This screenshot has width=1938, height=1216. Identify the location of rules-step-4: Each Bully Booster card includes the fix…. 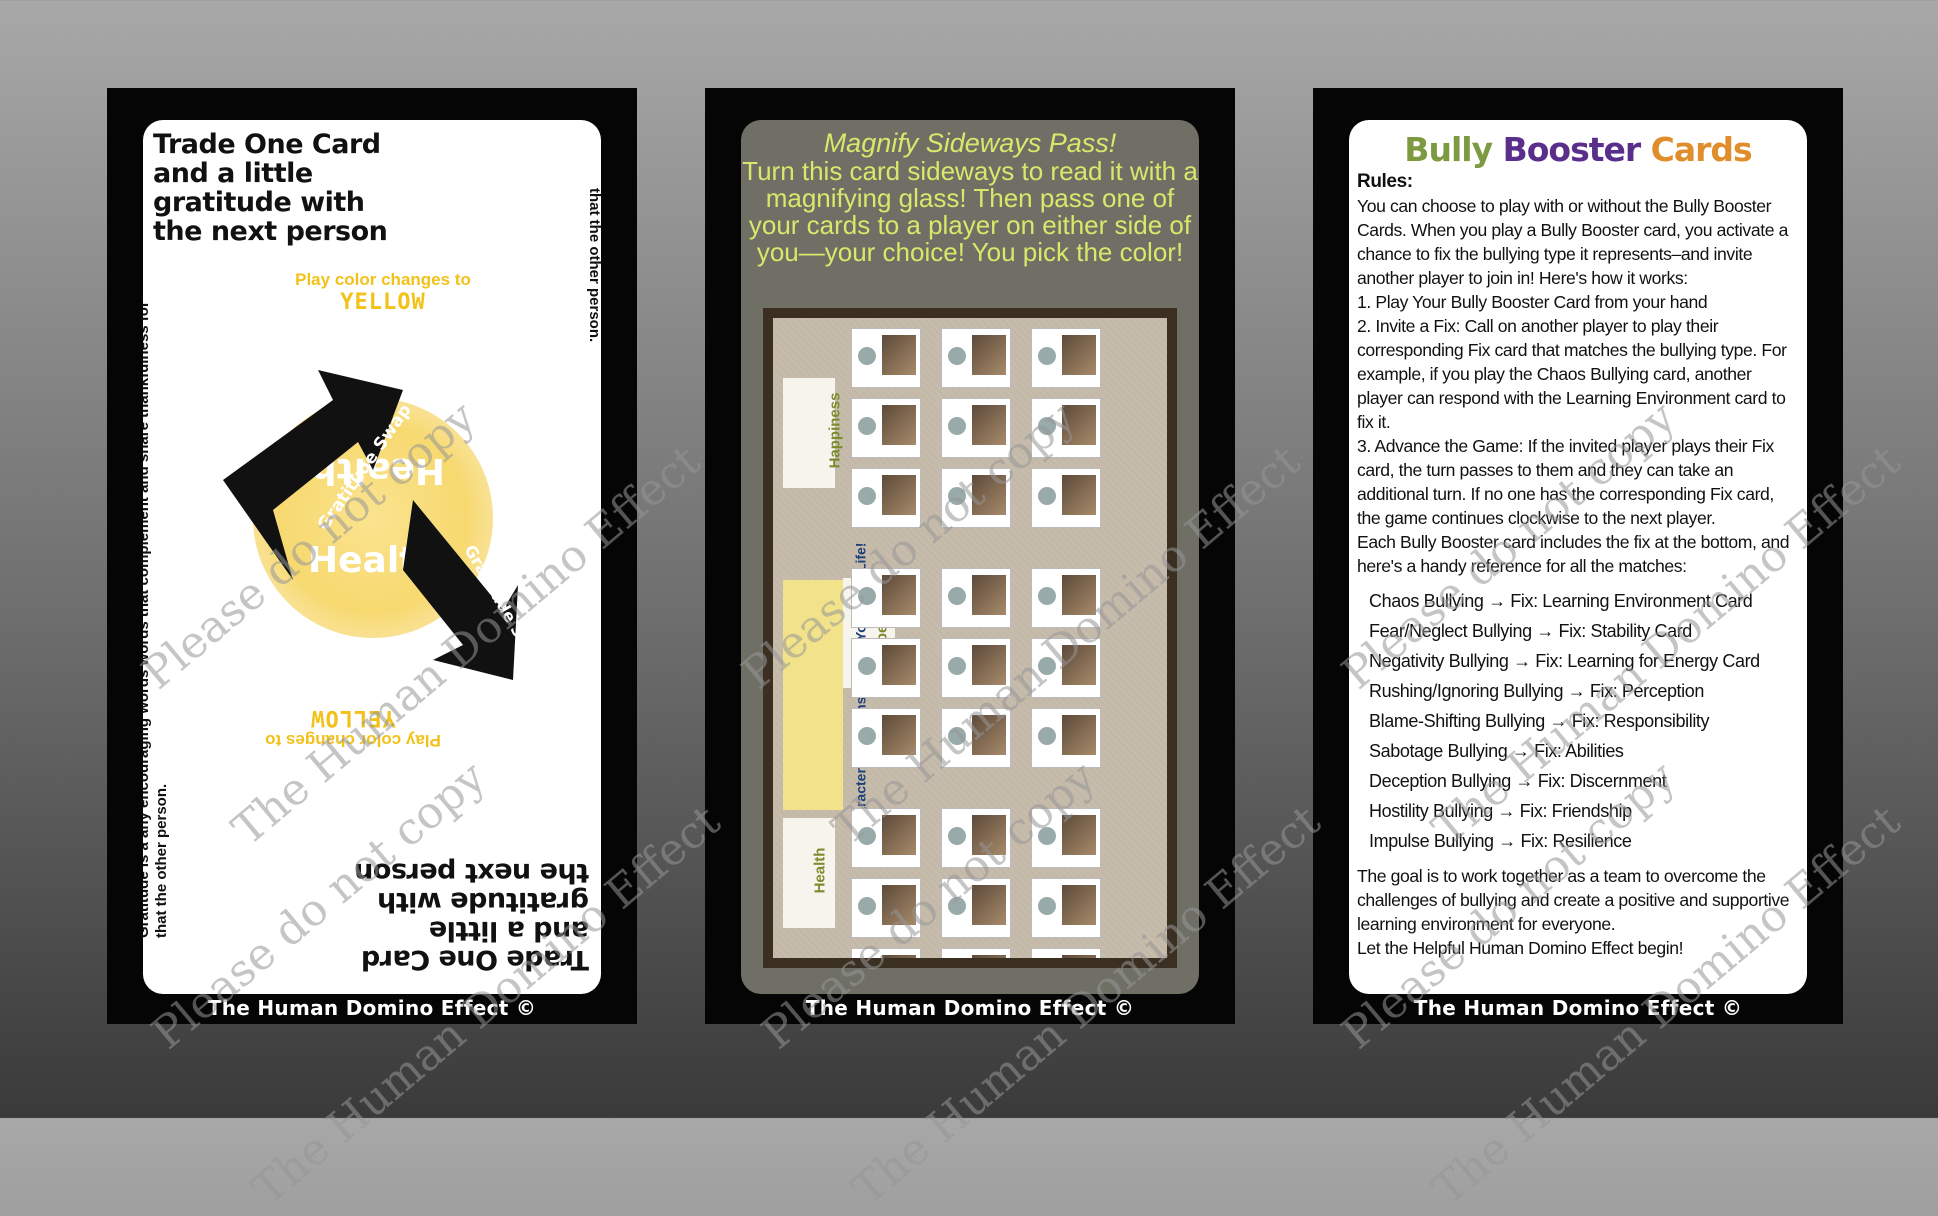
(1573, 554).